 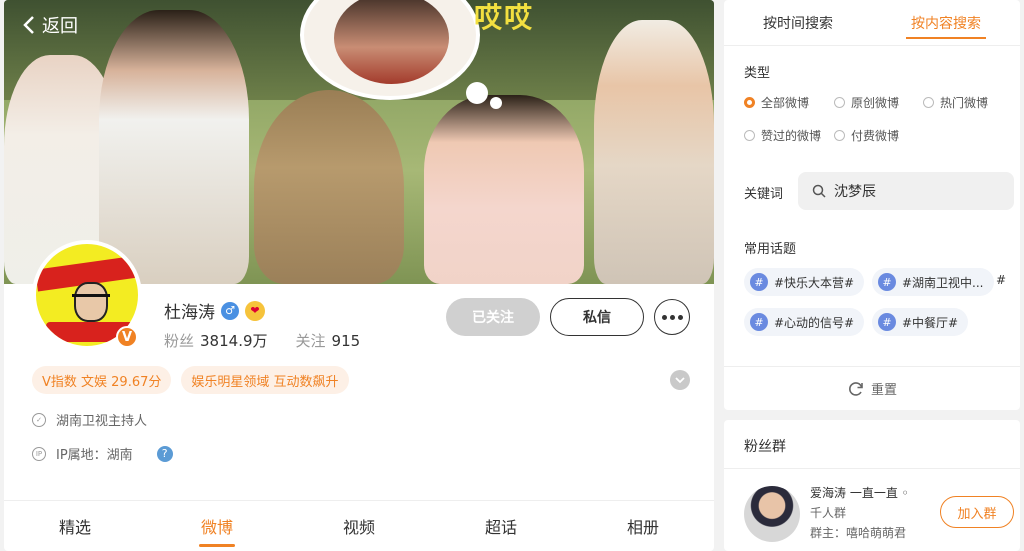 What do you see at coordinates (814, 322) in the screenshot?
I see `topic-text: #心动的信号#` at bounding box center [814, 322].